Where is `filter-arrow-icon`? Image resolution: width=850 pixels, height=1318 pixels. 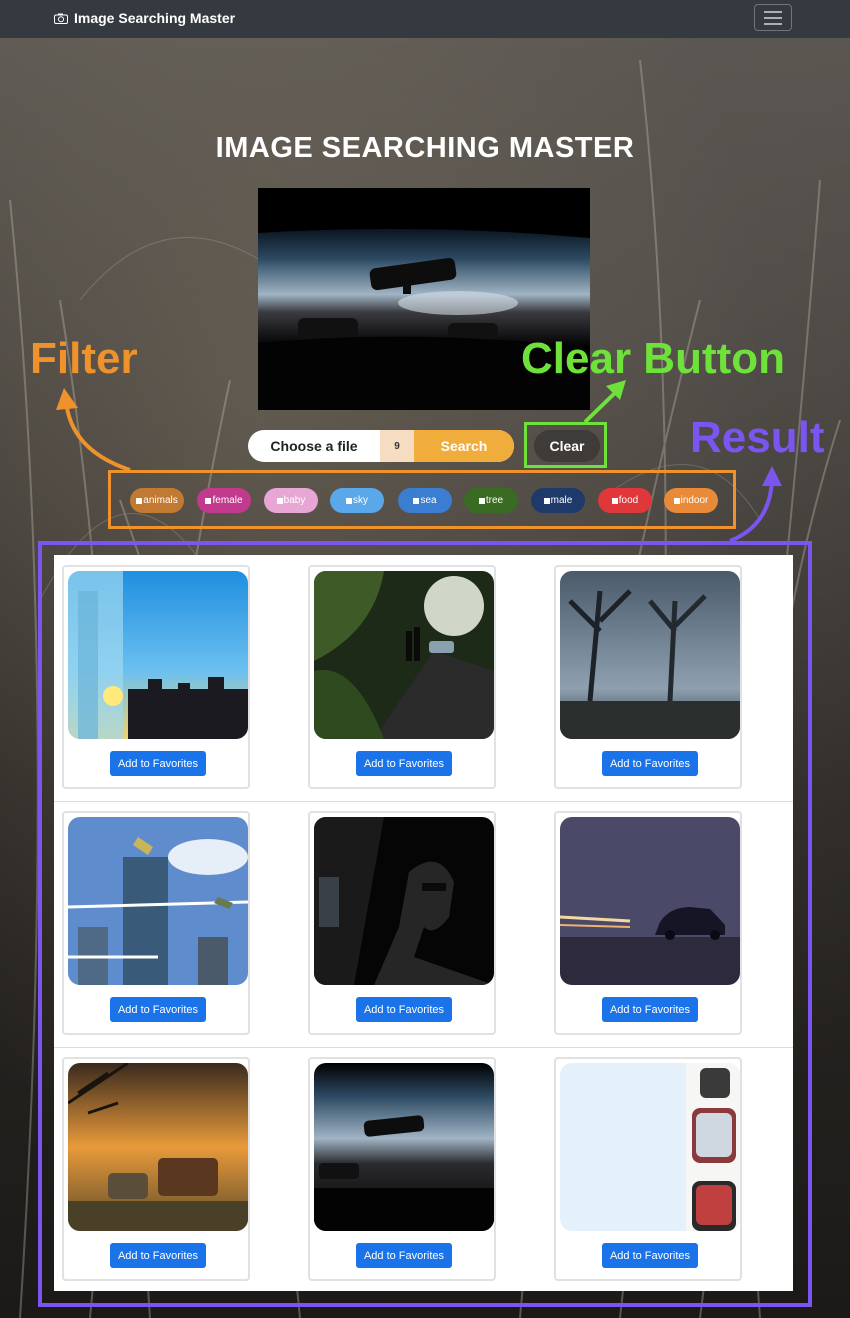
filter-arrow-icon is located at coordinates (97, 435).